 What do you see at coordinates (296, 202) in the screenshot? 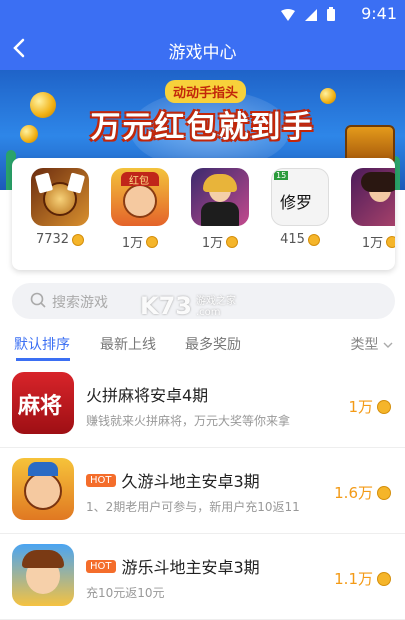
I see `icon-title-text: 修罗` at bounding box center [296, 202].